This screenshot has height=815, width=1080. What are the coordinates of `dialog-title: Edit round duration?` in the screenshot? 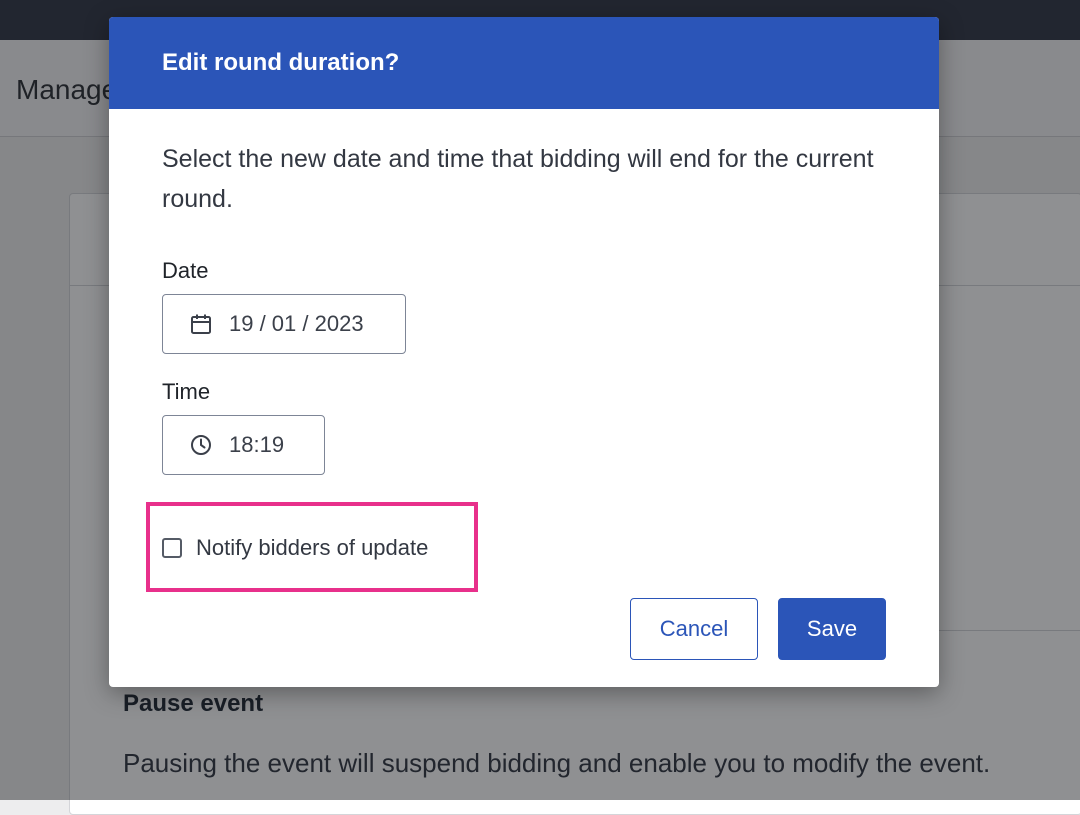 It's located at (281, 62).